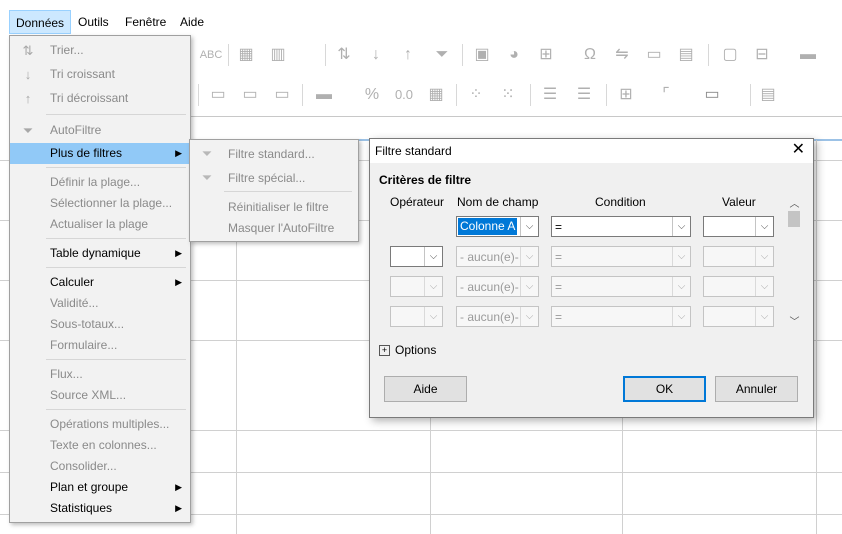 Image resolution: width=842 pixels, height=534 pixels. I want to click on scrollbar-thumb, so click(794, 219).